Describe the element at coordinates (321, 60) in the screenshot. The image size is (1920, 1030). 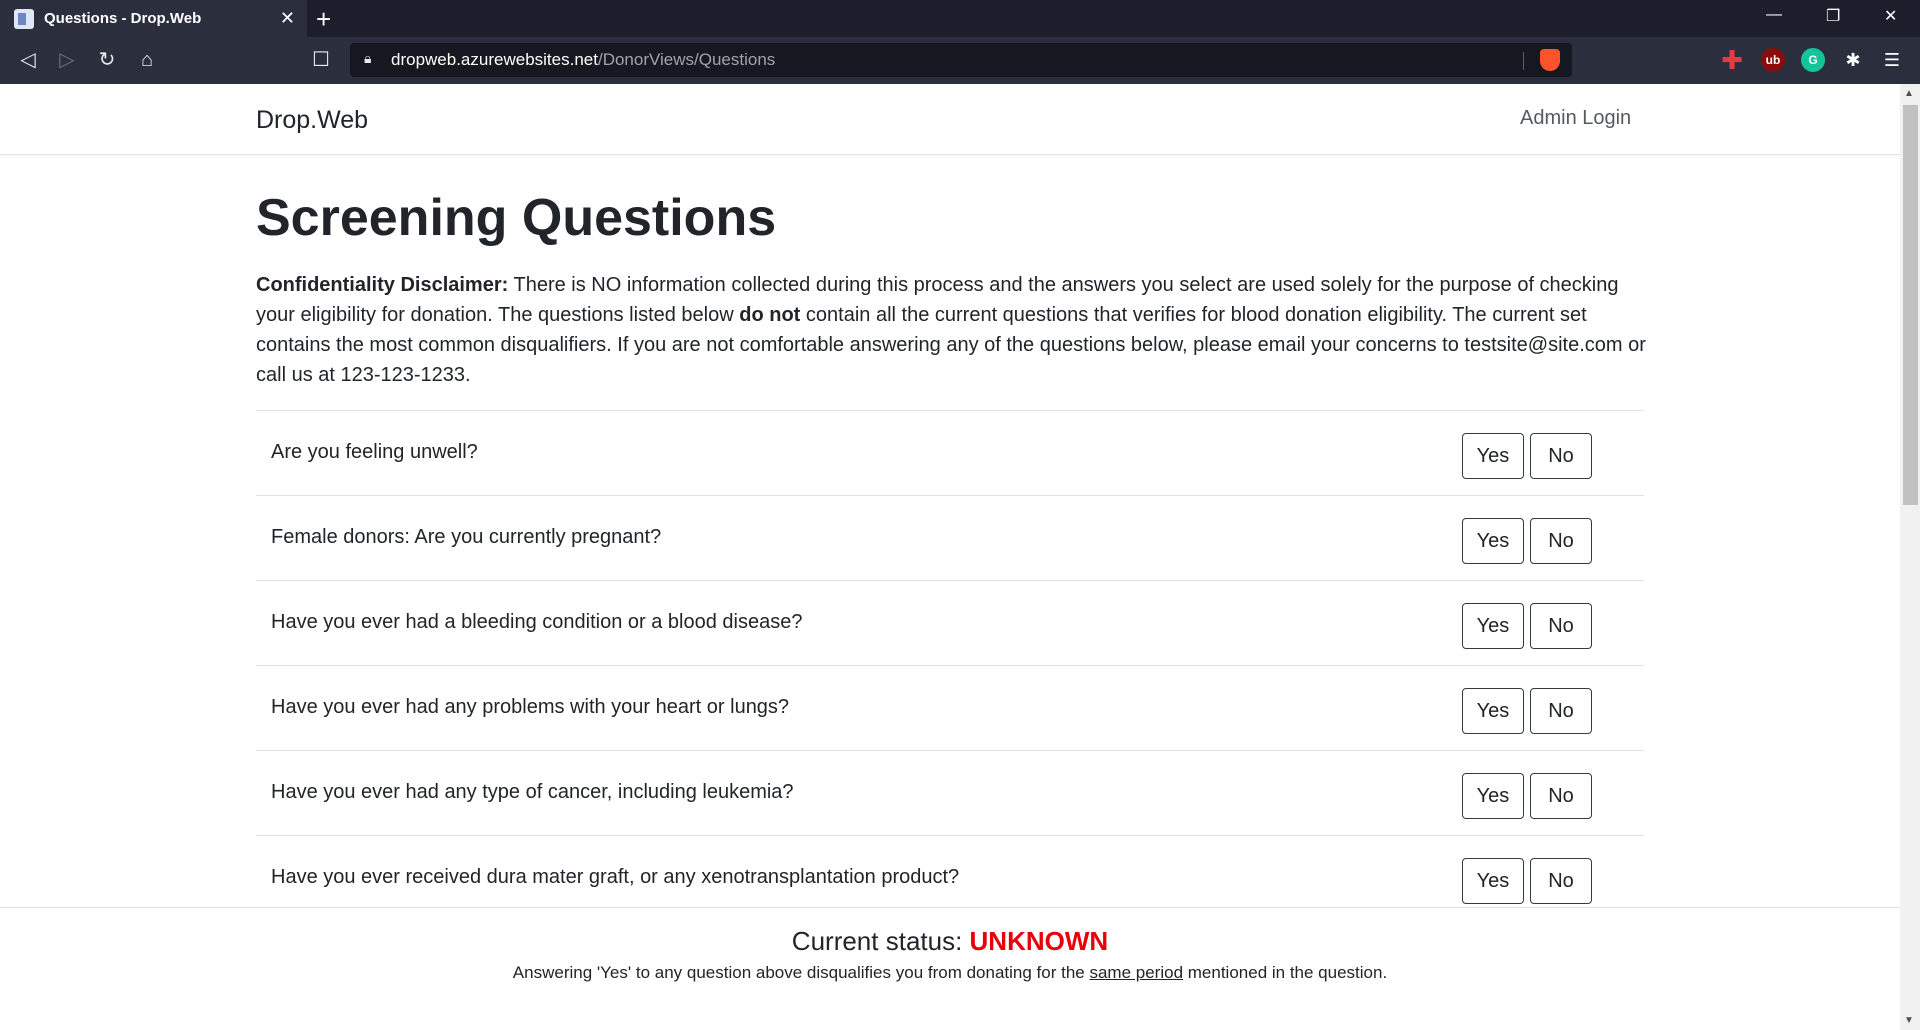
I see `bookmark-icon: ☐` at that location.